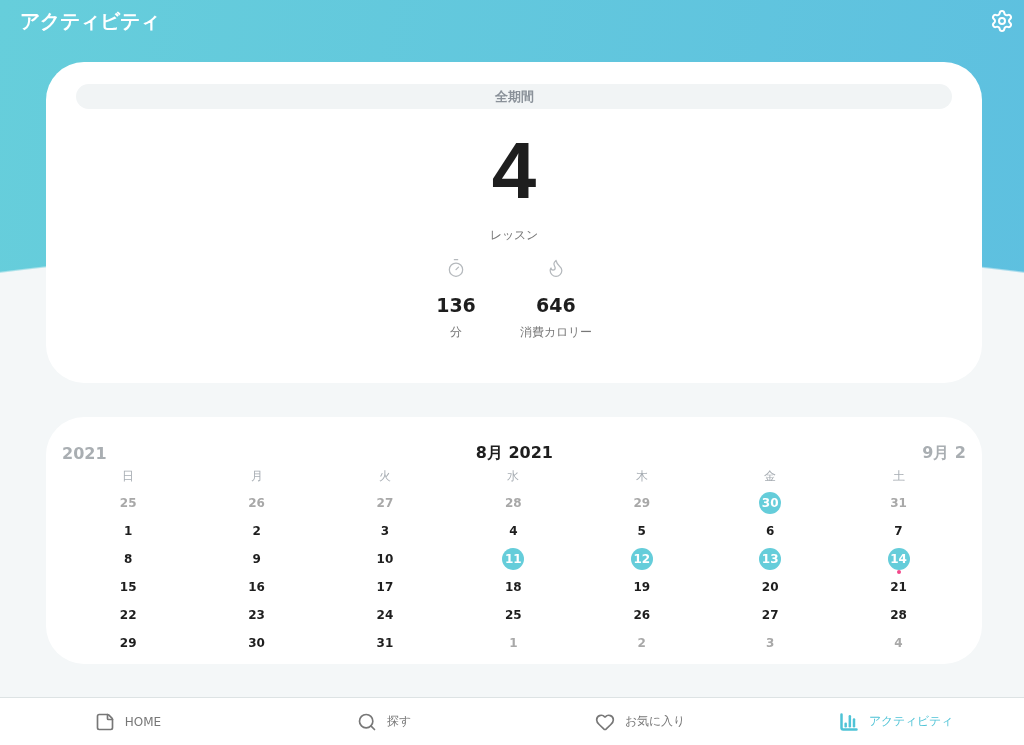  What do you see at coordinates (605, 721) in the screenshot?
I see `heart-icon` at bounding box center [605, 721].